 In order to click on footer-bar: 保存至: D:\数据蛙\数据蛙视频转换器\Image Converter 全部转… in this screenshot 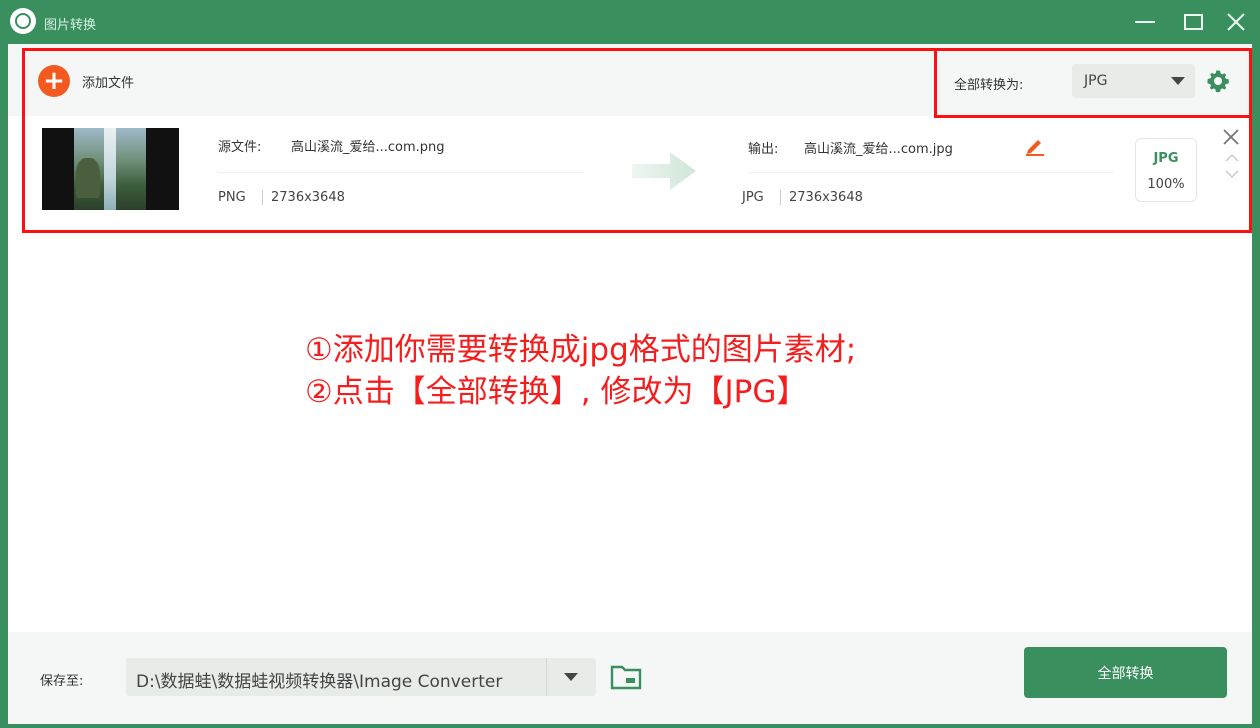, I will do `click(630, 678)`.